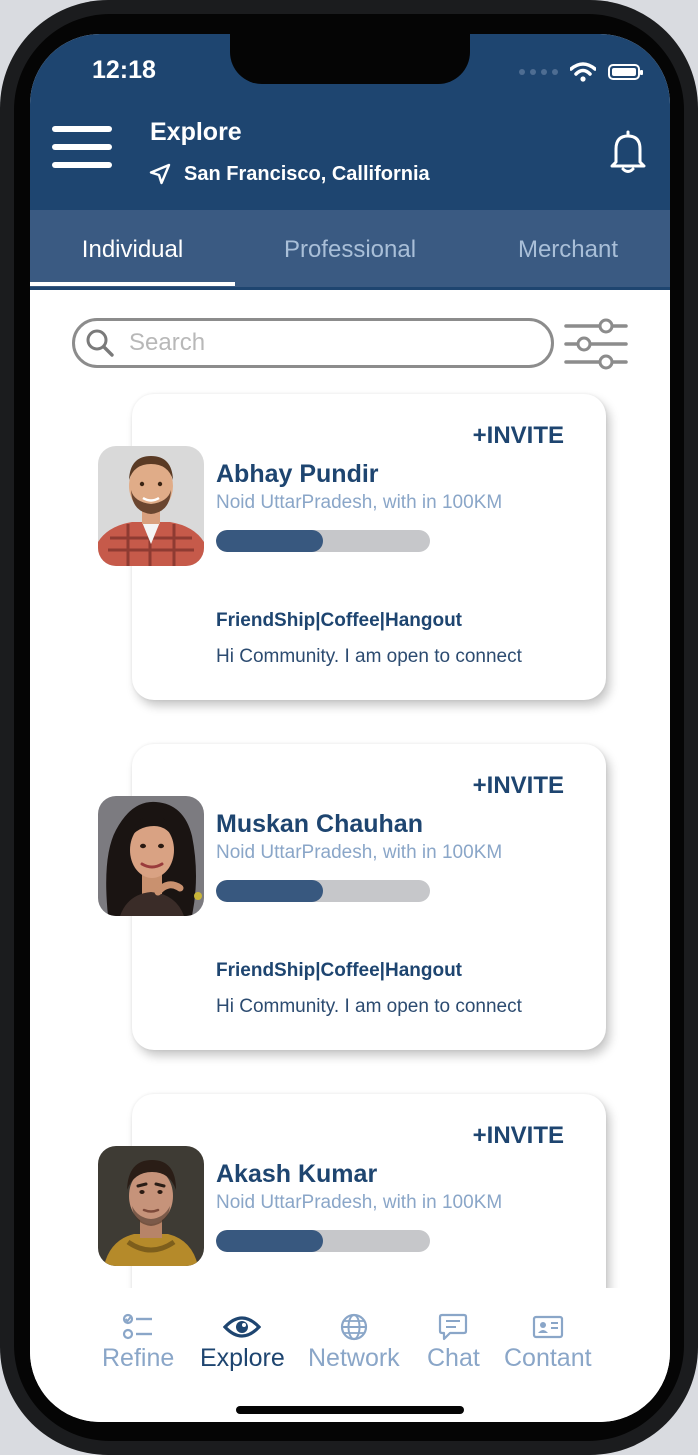 The width and height of the screenshot is (698, 1455). What do you see at coordinates (138, 1342) in the screenshot?
I see `nav-refine: Refine` at bounding box center [138, 1342].